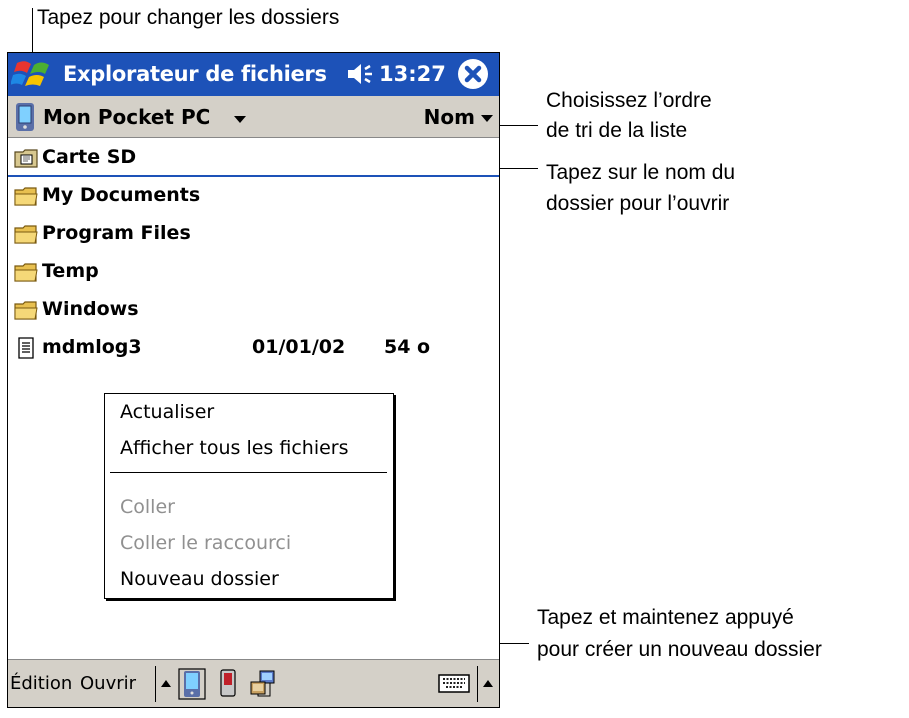 This screenshot has width=909, height=718. What do you see at coordinates (473, 74) in the screenshot?
I see `close-icon` at bounding box center [473, 74].